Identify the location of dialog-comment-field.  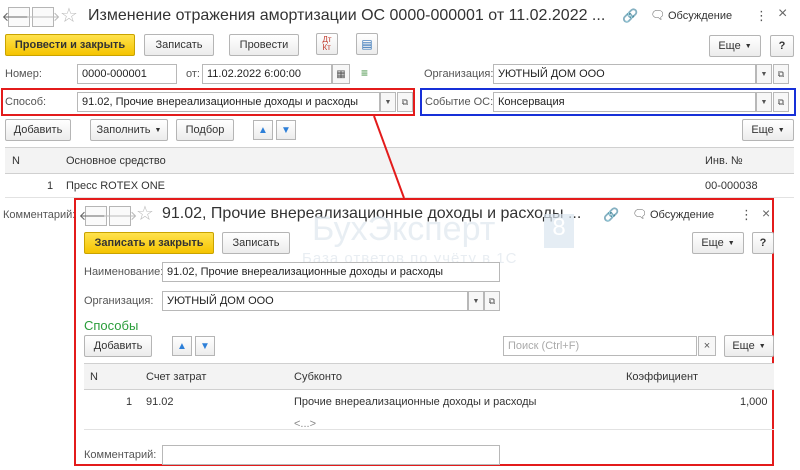
(331, 455).